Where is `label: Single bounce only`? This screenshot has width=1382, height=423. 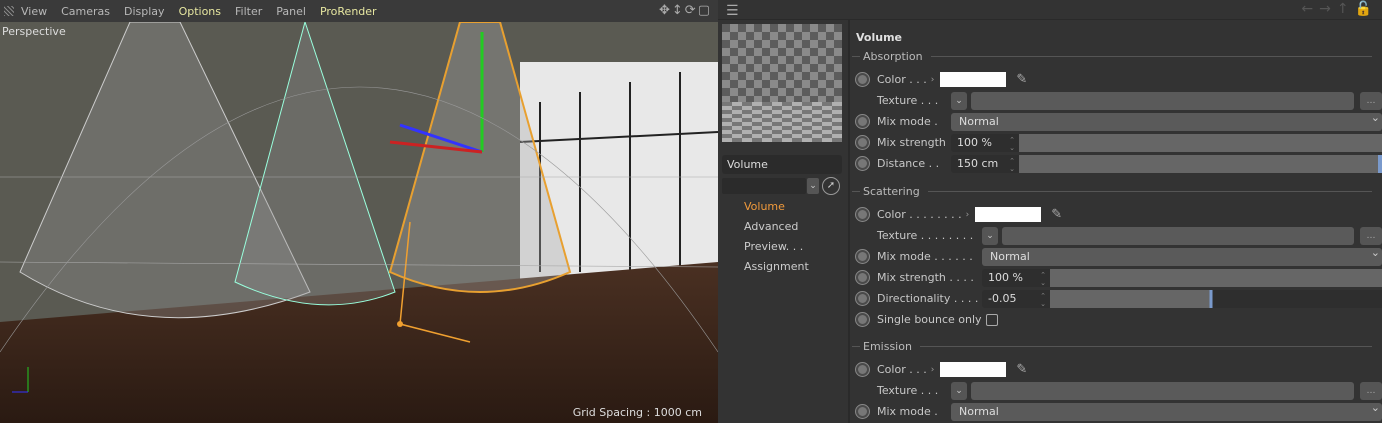 label: Single bounce only is located at coordinates (929, 319).